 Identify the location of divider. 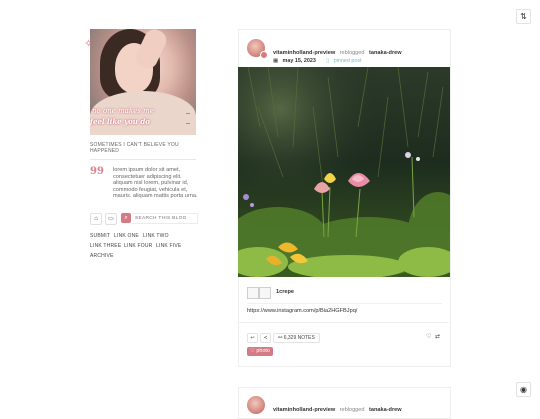
(143, 159).